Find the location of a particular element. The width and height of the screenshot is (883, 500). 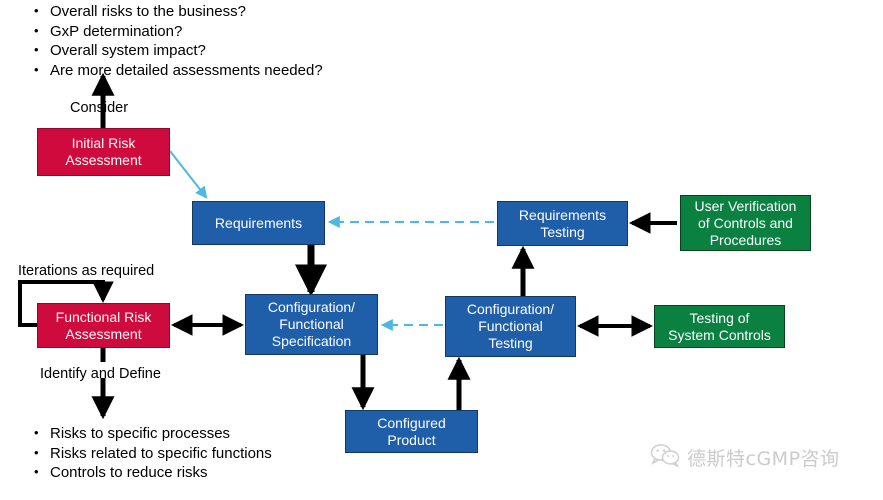

node-initial-risk-assessment: Initial Risk Assessment is located at coordinates (103, 152).